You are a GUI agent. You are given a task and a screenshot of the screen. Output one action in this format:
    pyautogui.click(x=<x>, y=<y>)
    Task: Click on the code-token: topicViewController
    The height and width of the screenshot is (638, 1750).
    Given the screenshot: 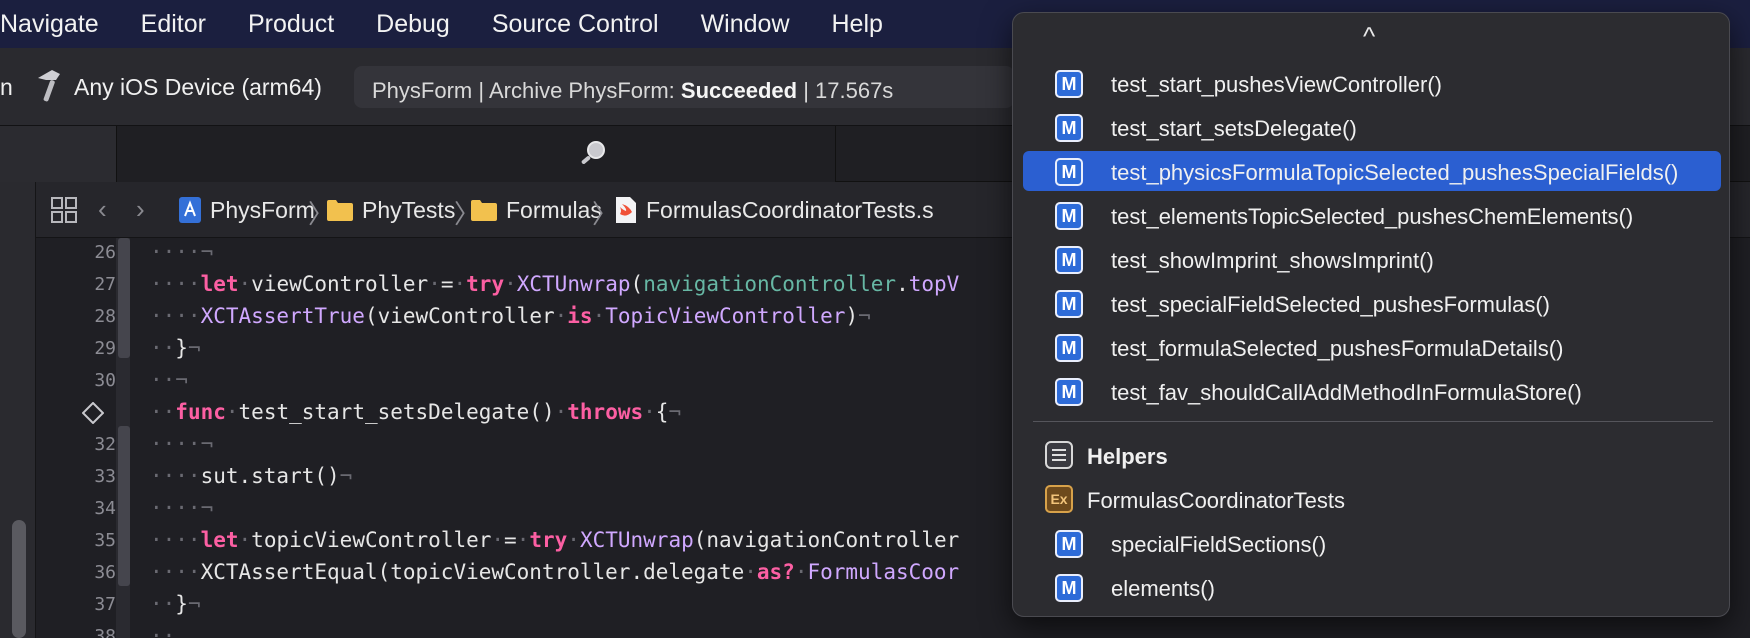 What is the action you would take?
    pyautogui.click(x=371, y=540)
    